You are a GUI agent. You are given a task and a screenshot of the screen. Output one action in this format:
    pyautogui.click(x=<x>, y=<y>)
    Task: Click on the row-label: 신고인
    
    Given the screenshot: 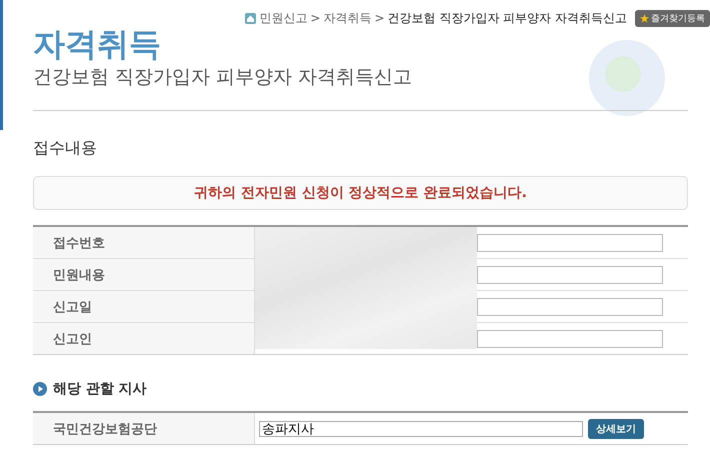 What is the action you would take?
    pyautogui.click(x=144, y=338)
    